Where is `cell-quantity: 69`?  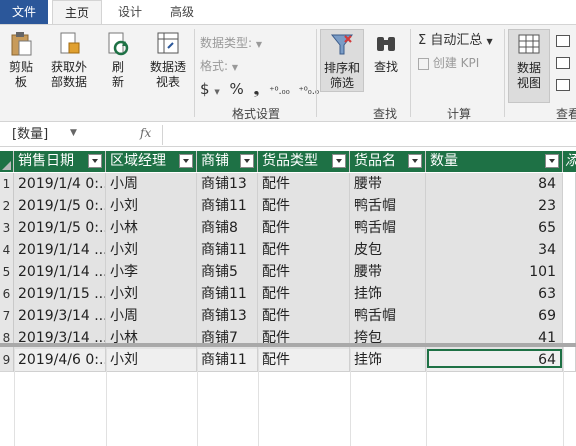
cell-quantity: 69 is located at coordinates (494, 316).